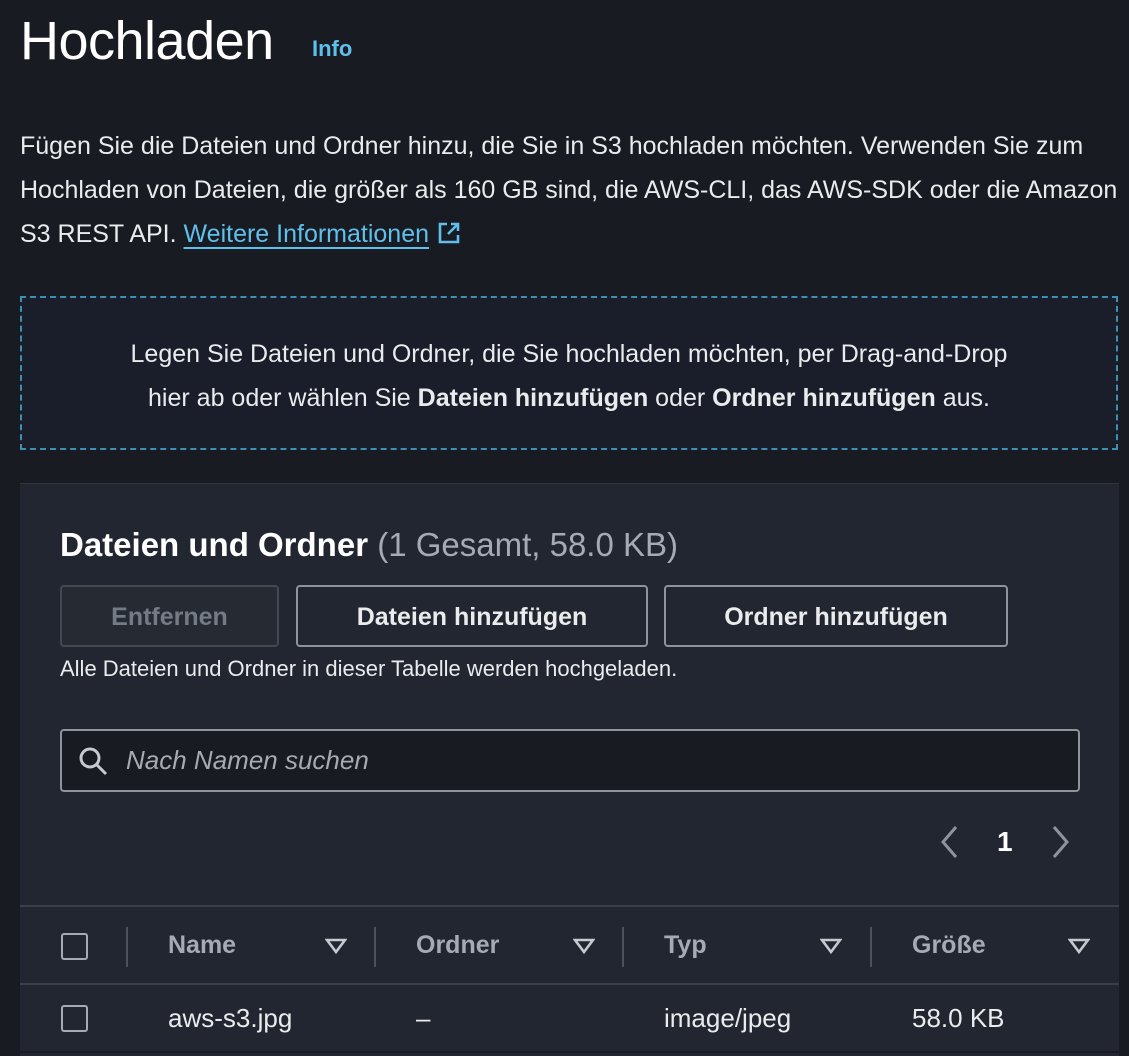 This screenshot has width=1129, height=1056. I want to click on add-folder-button: Ordner hinzufügen, so click(836, 616).